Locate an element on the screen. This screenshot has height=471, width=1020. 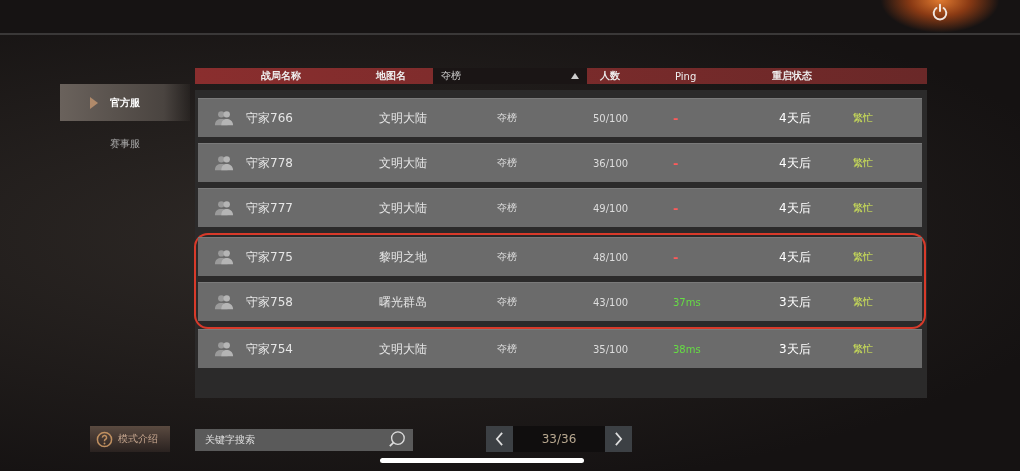
column-header: Ping is located at coordinates (686, 76).